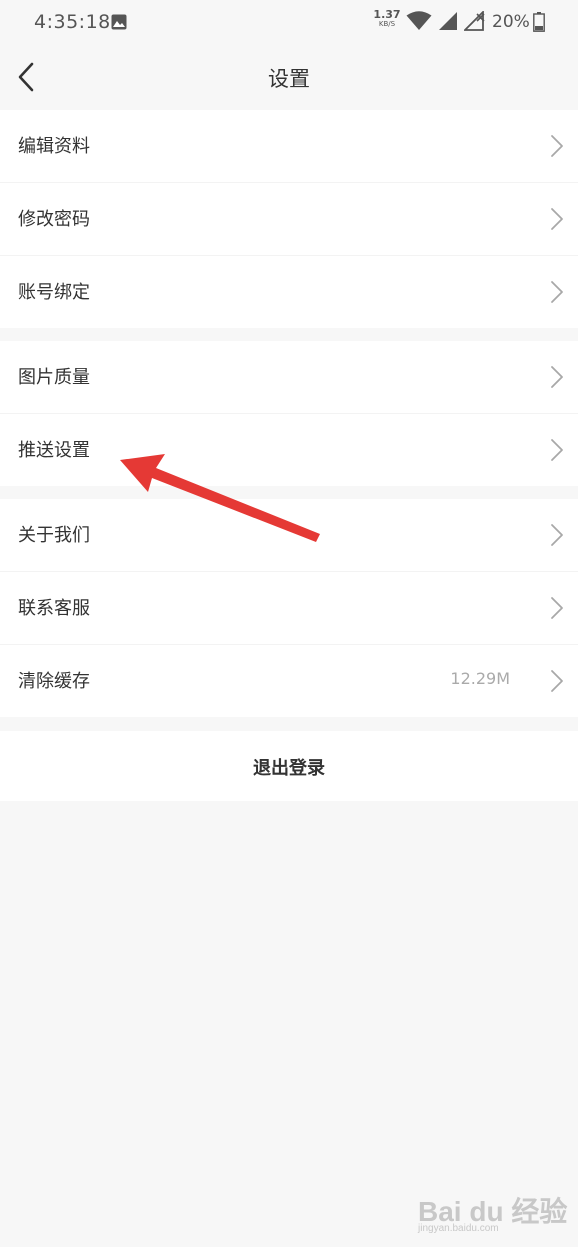 The image size is (578, 1247). What do you see at coordinates (54, 377) in the screenshot?
I see `row-label: 图片质量` at bounding box center [54, 377].